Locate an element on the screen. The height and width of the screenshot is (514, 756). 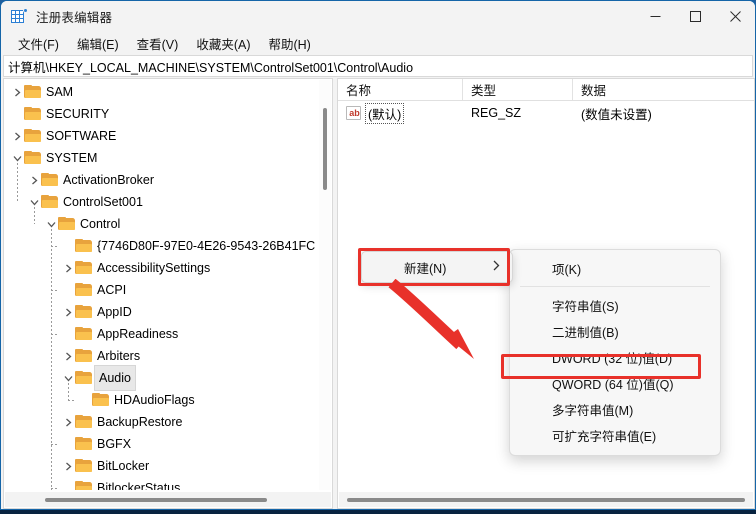
window-controls is located at coordinates (695, 16).